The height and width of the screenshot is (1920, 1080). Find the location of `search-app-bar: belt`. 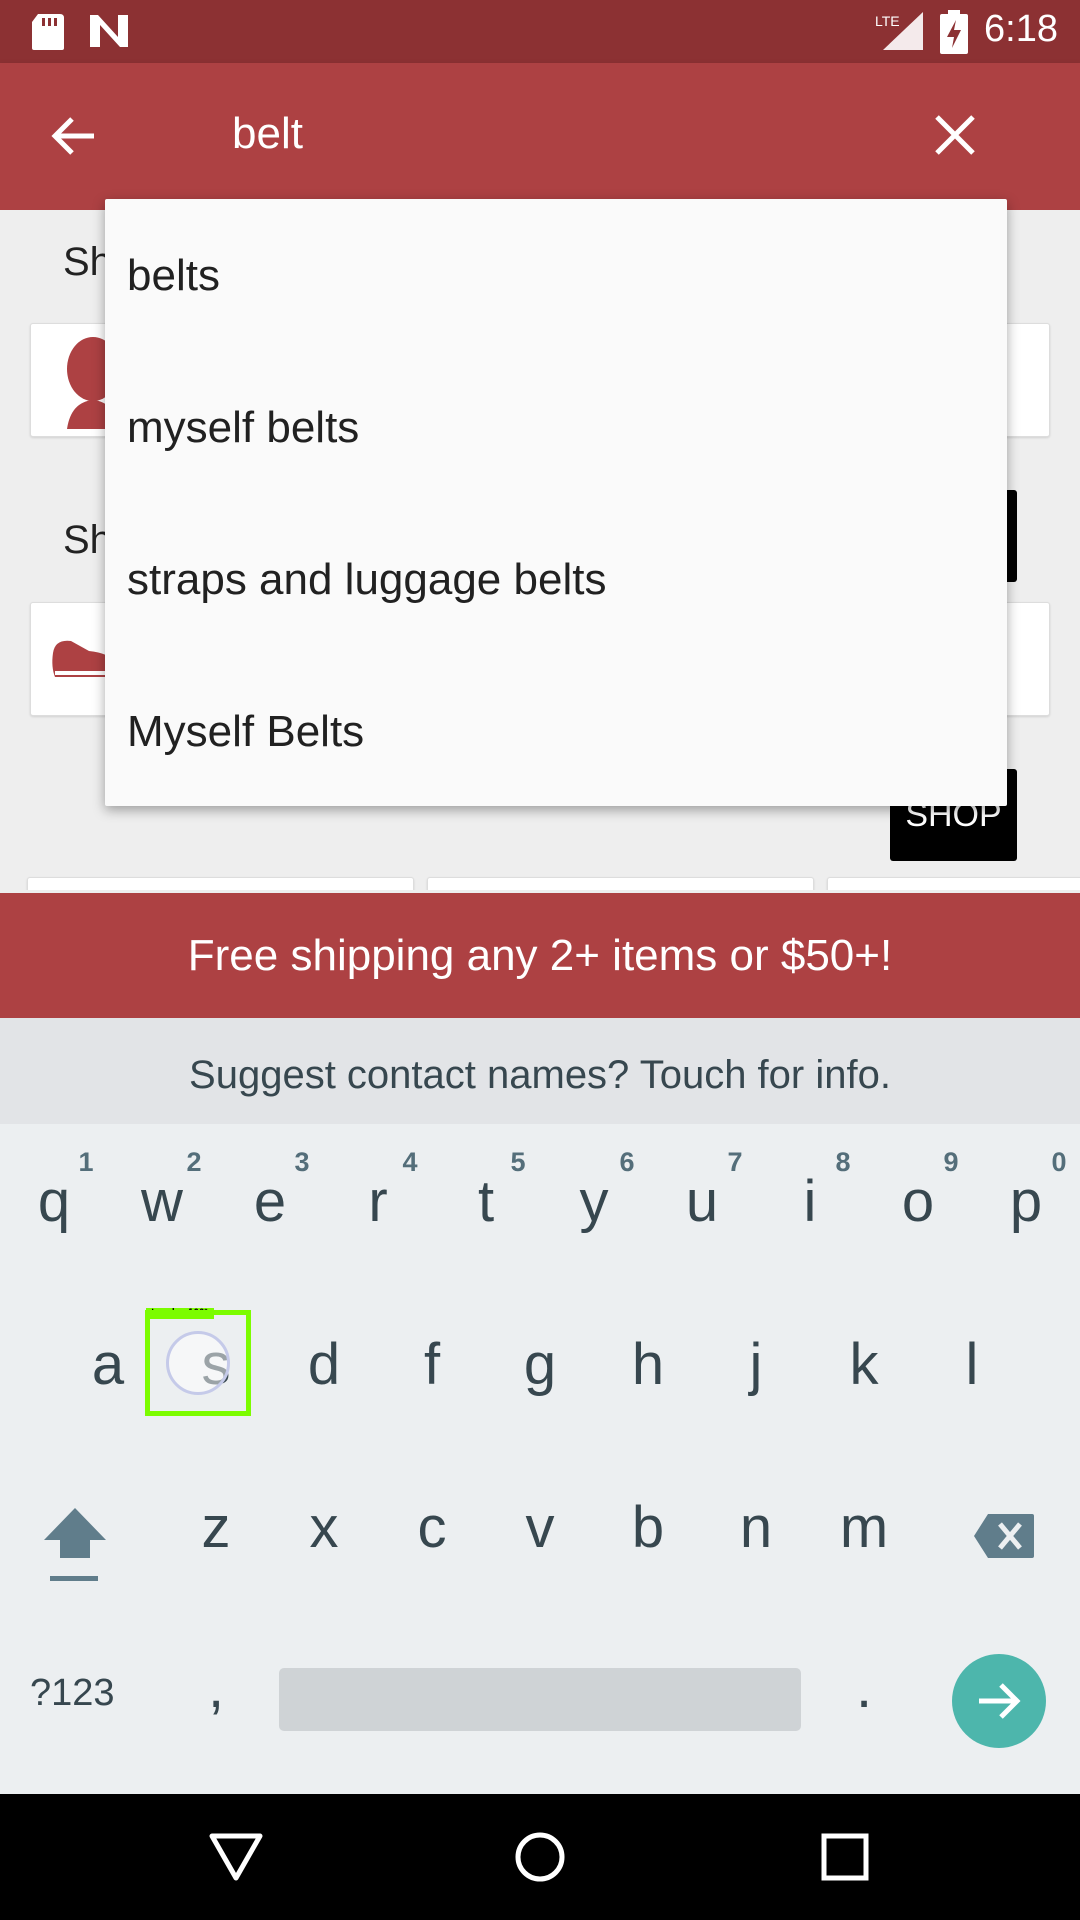

search-app-bar: belt is located at coordinates (540, 136).